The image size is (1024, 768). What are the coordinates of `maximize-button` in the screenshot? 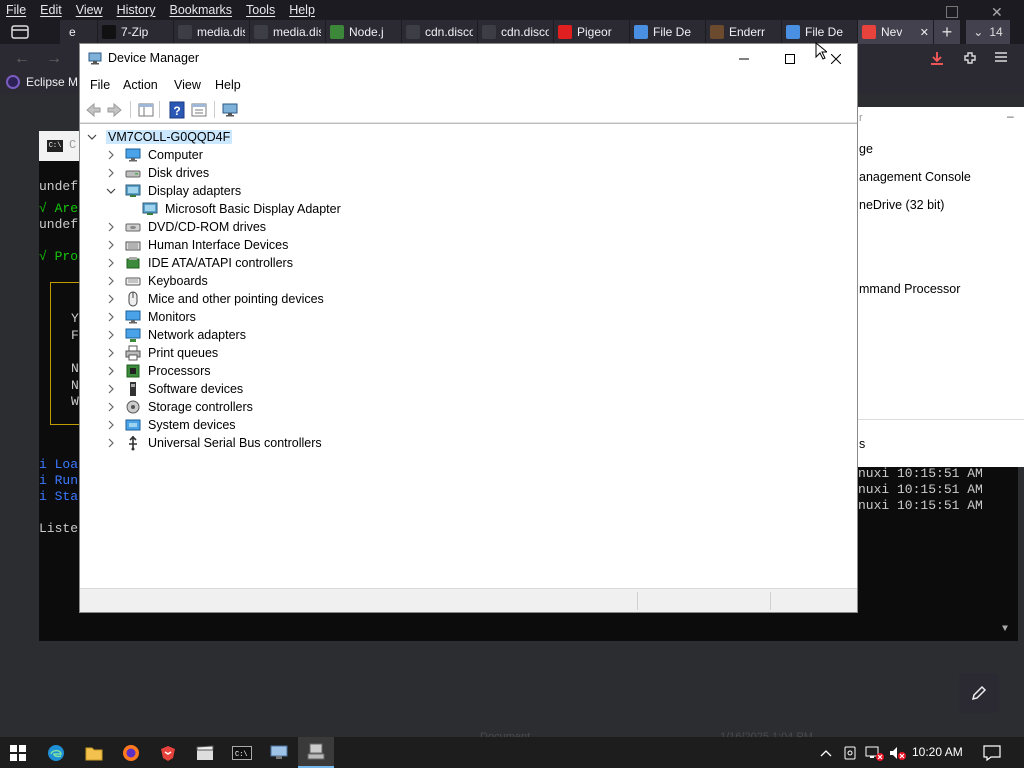 It's located at (790, 59).